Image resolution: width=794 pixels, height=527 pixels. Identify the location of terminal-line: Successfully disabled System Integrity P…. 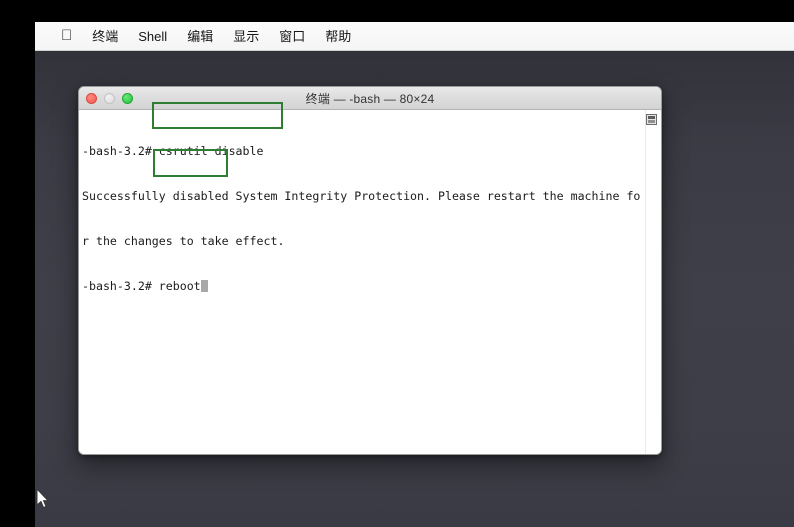
(371, 196).